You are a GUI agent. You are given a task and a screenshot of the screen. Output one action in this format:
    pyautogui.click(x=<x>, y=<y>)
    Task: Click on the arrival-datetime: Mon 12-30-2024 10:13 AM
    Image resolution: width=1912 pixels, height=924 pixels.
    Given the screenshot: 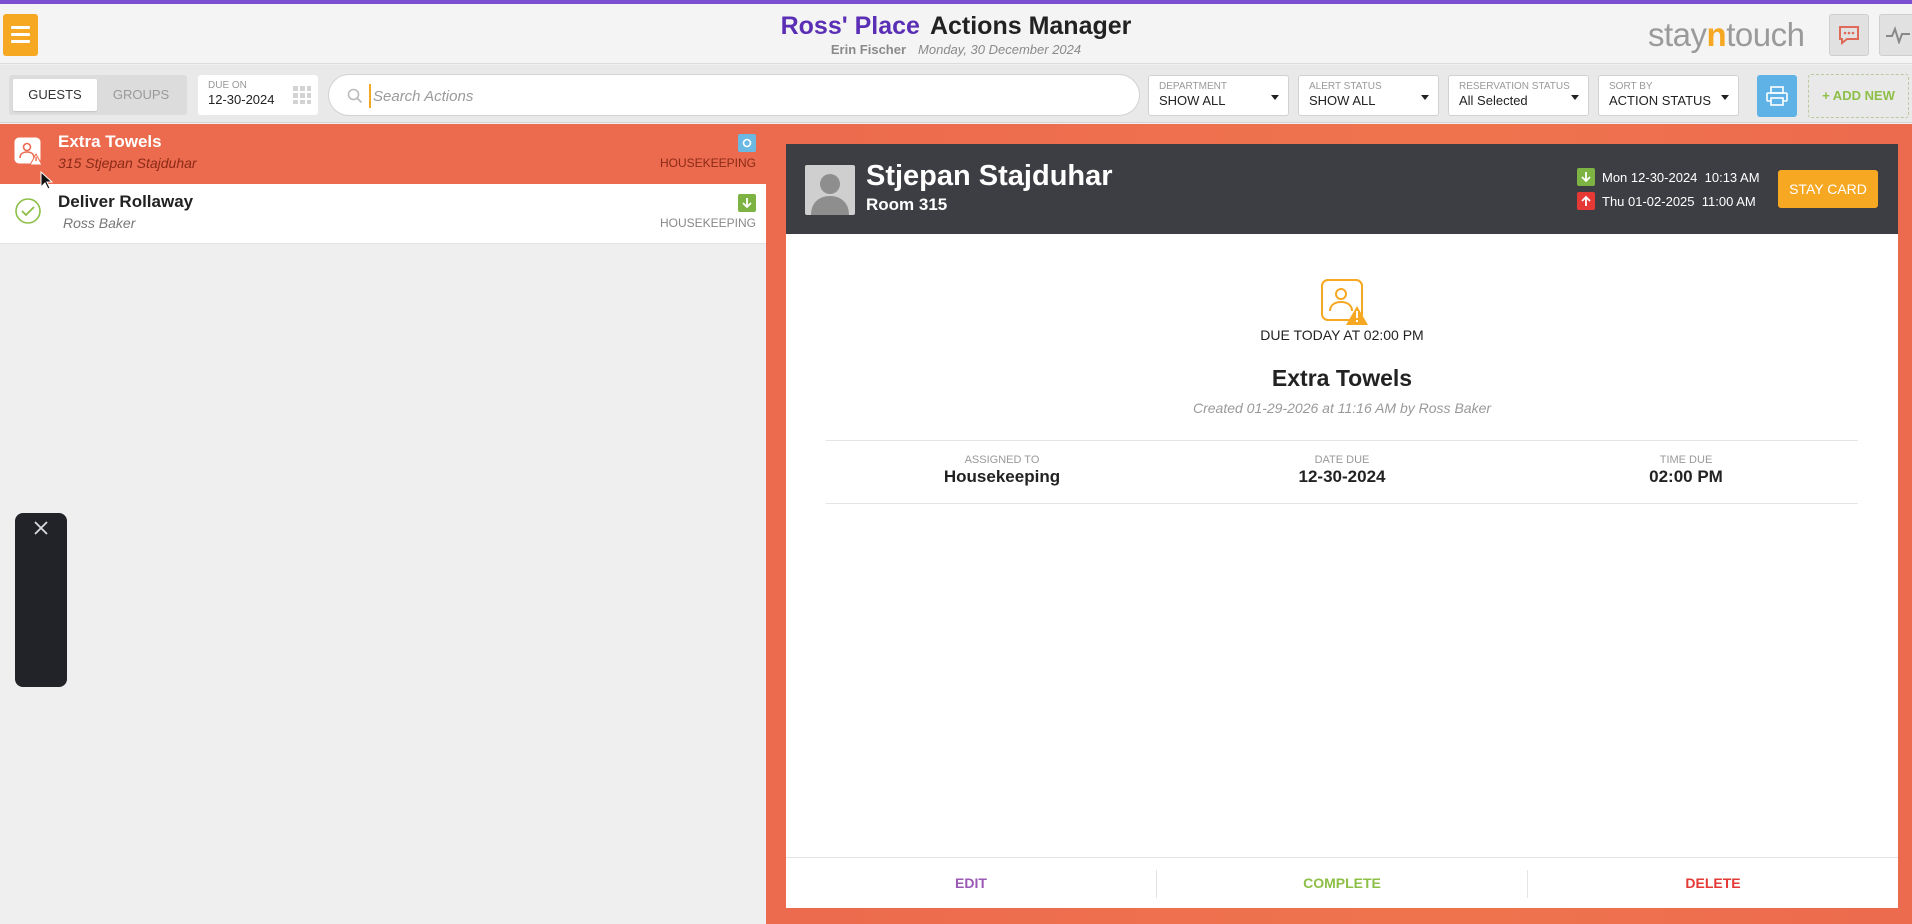 What is the action you would take?
    pyautogui.click(x=1681, y=177)
    